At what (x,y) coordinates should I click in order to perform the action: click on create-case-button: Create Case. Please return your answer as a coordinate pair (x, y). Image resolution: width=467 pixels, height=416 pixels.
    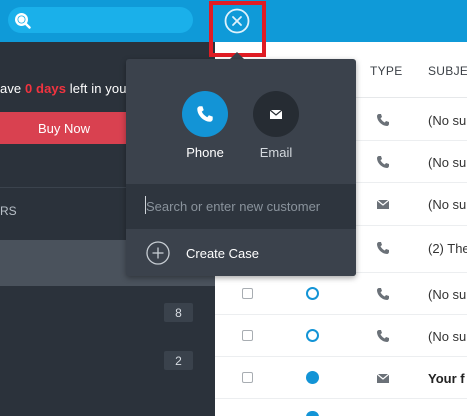
    Looking at the image, I should click on (241, 252).